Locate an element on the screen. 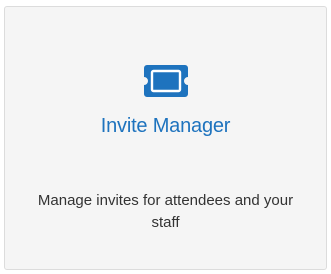 The image size is (331, 274). card-icon-container is located at coordinates (165, 81).